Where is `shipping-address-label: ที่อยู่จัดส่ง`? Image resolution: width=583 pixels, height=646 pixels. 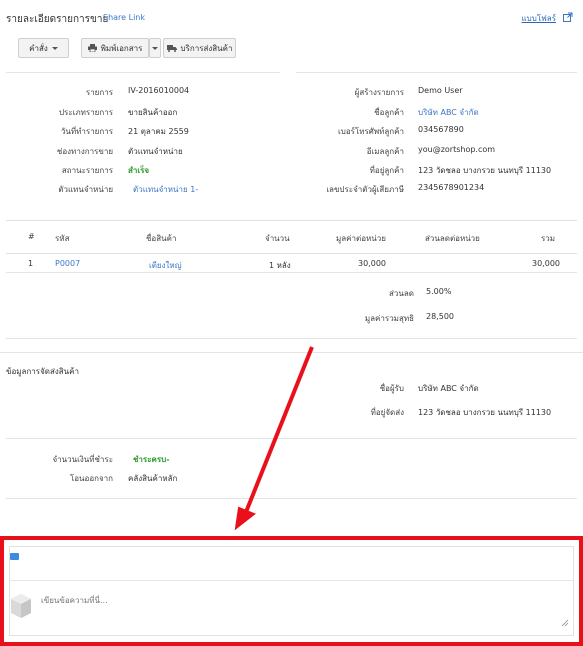 shipping-address-label: ที่อยู่จัดส่ง is located at coordinates (387, 412).